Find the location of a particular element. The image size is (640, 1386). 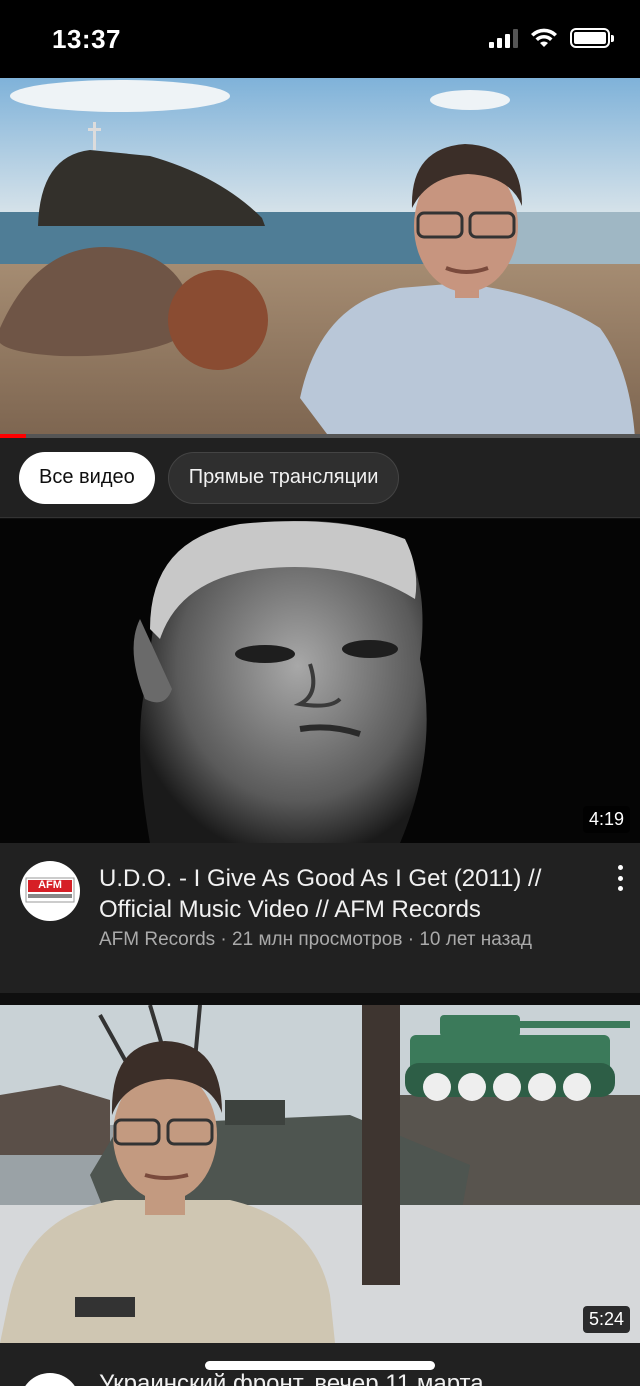

chip-live-streams: Прямые трансляции is located at coordinates (283, 477).